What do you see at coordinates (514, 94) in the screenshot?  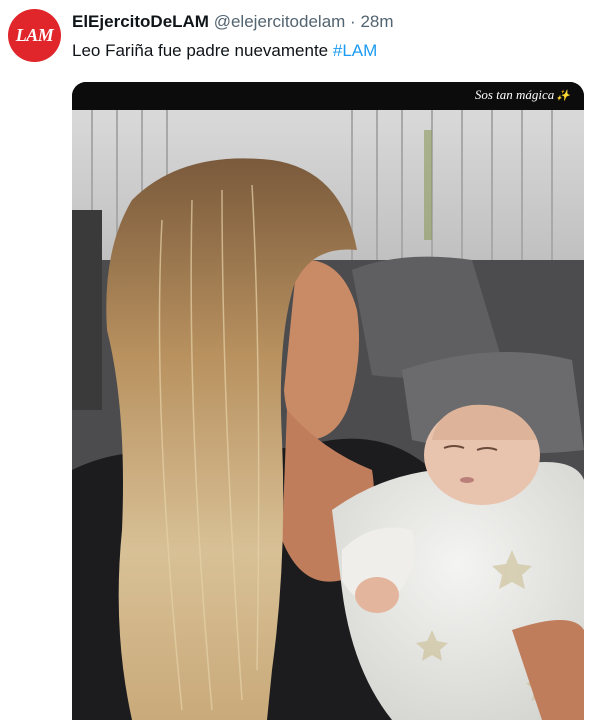 I see `story-caption-text: Sos tan mágica` at bounding box center [514, 94].